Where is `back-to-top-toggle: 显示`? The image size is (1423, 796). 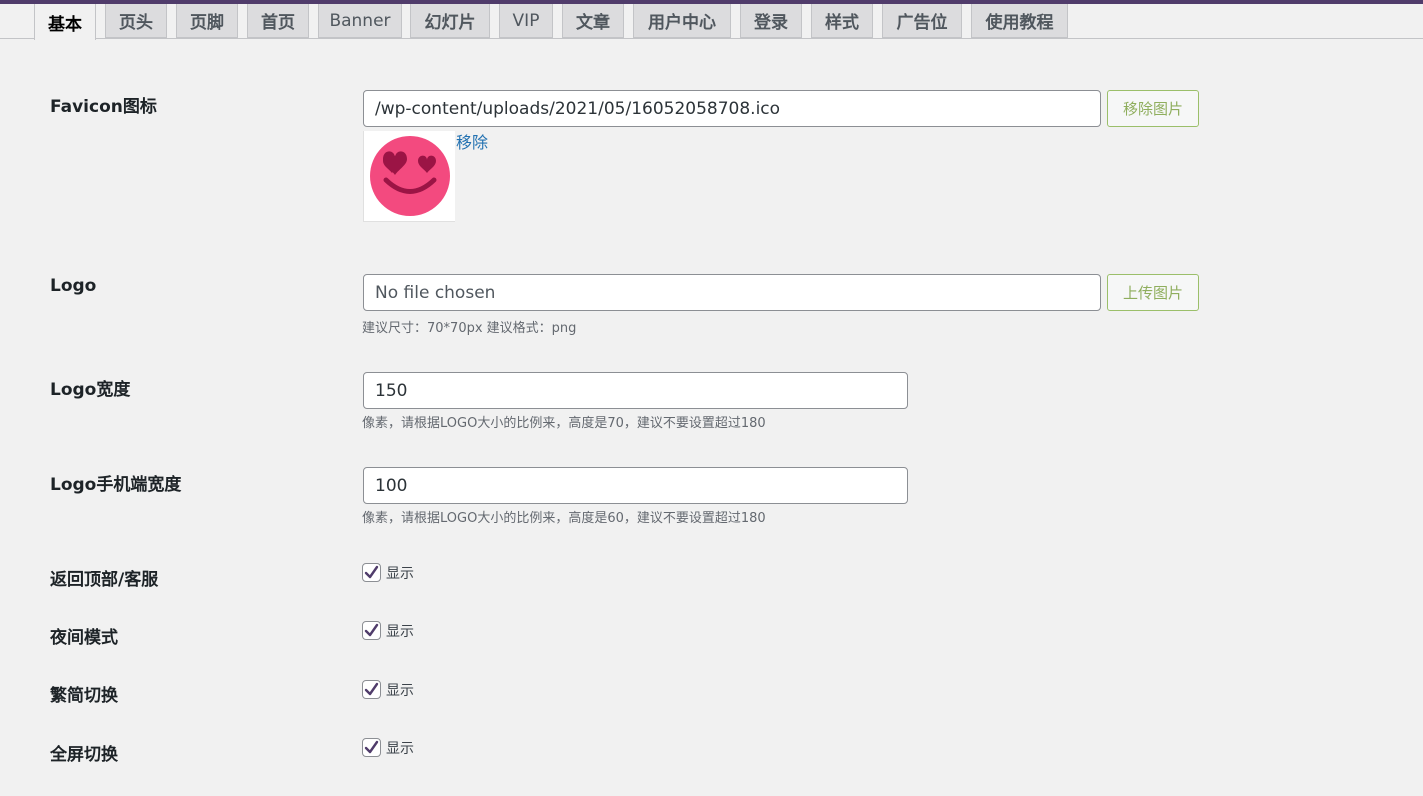
back-to-top-toggle: 显示 is located at coordinates (388, 572).